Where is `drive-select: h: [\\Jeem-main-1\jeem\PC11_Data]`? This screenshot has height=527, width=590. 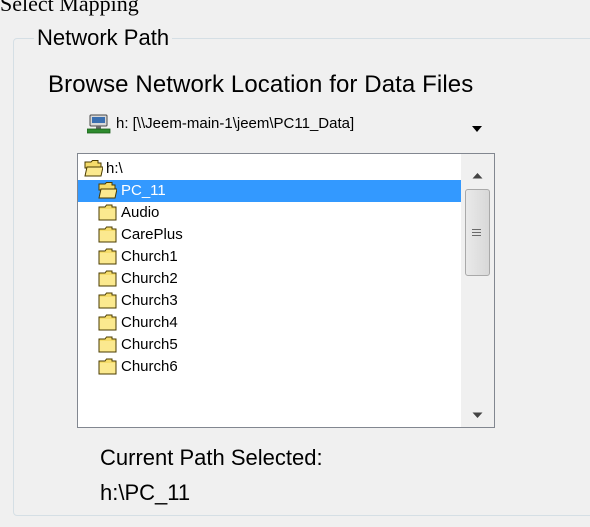 drive-select: h: [\\Jeem-main-1\jeem\PC11_Data] is located at coordinates (288, 124).